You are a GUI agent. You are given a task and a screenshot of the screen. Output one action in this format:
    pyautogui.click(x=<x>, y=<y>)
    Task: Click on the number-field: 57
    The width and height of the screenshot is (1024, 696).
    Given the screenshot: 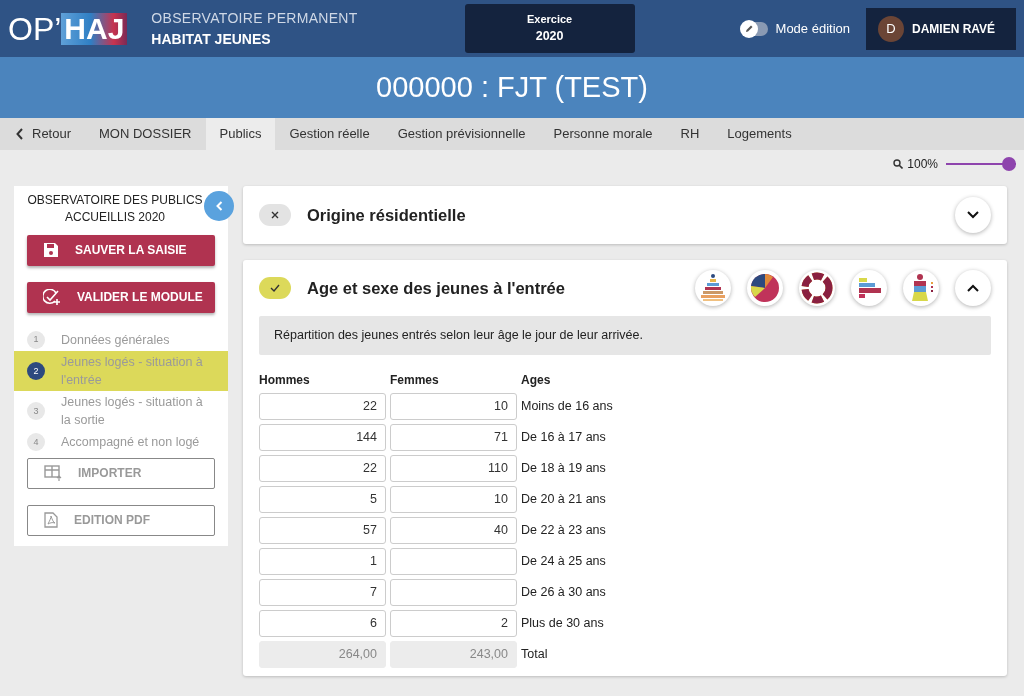 What is the action you would take?
    pyautogui.click(x=322, y=530)
    